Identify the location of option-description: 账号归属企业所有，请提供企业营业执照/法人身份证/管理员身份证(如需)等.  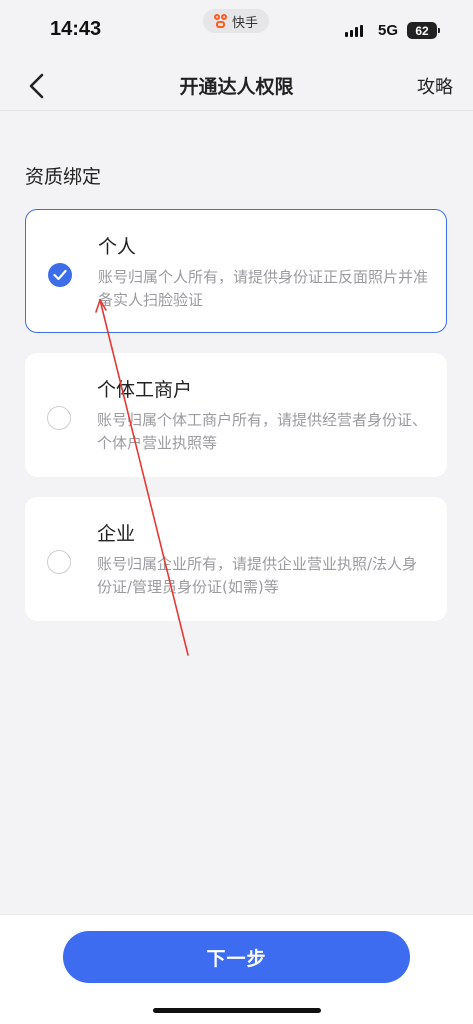
(257, 575).